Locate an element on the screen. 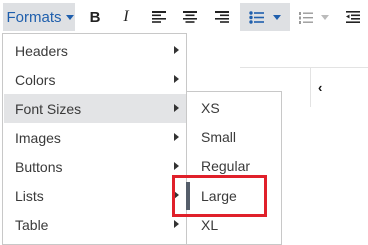 The height and width of the screenshot is (245, 368). editor-text-fragment: ‹ is located at coordinates (320, 87).